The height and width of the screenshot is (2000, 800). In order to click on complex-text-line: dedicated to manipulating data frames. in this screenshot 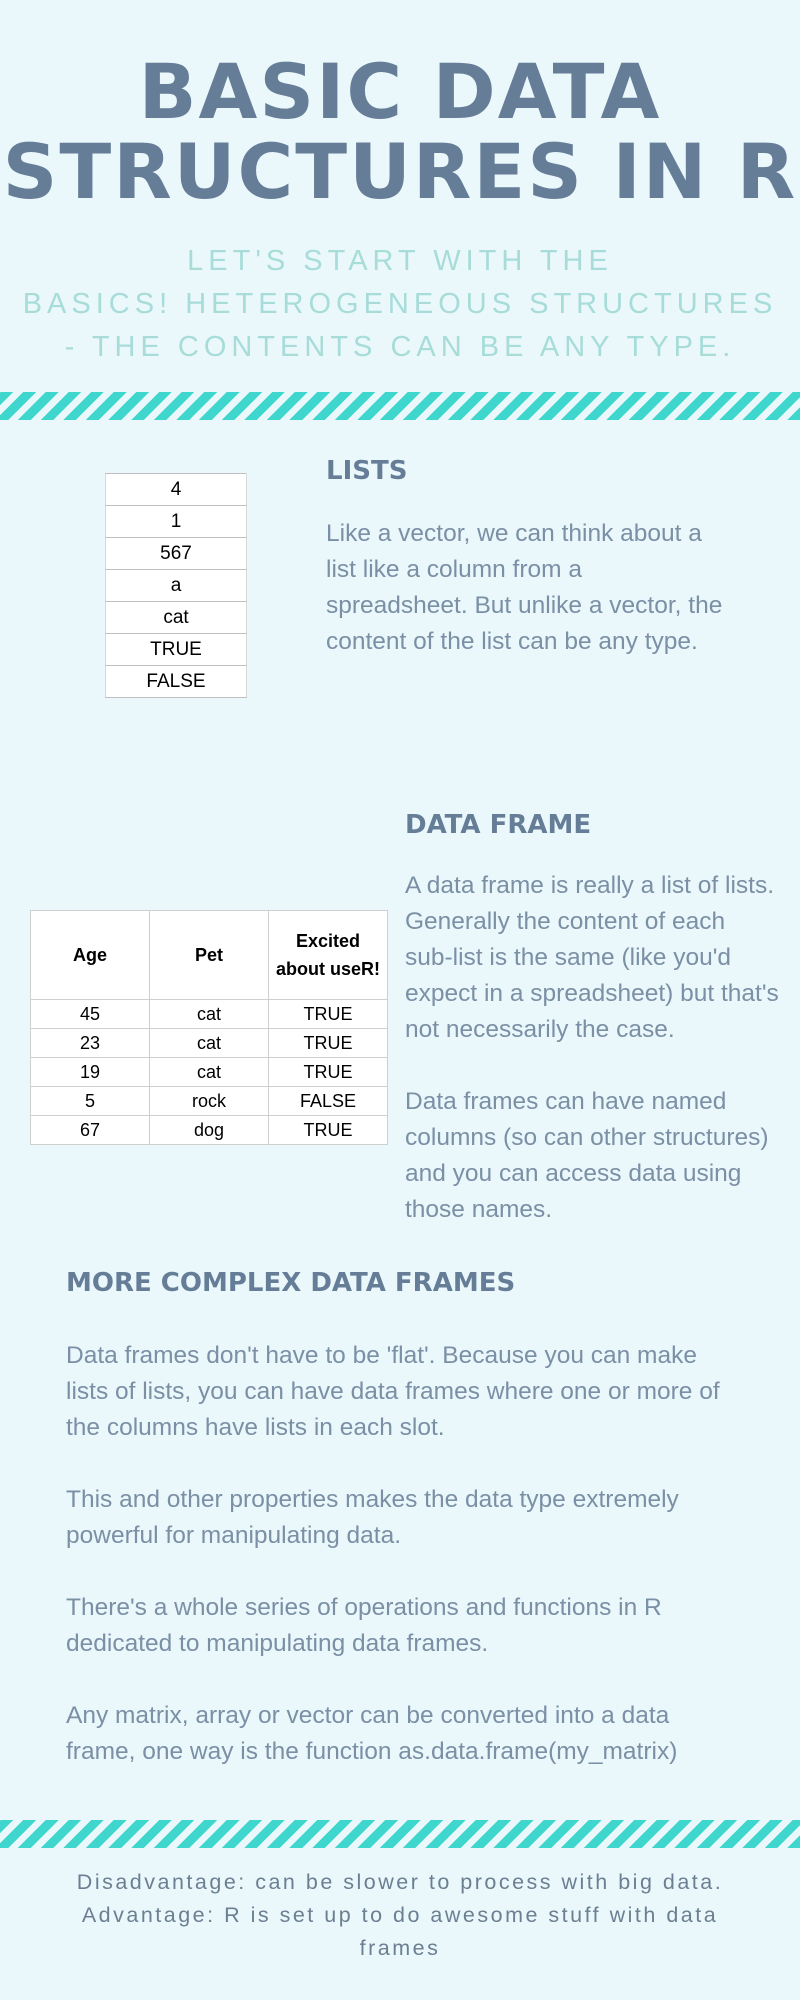, I will do `click(277, 1643)`.